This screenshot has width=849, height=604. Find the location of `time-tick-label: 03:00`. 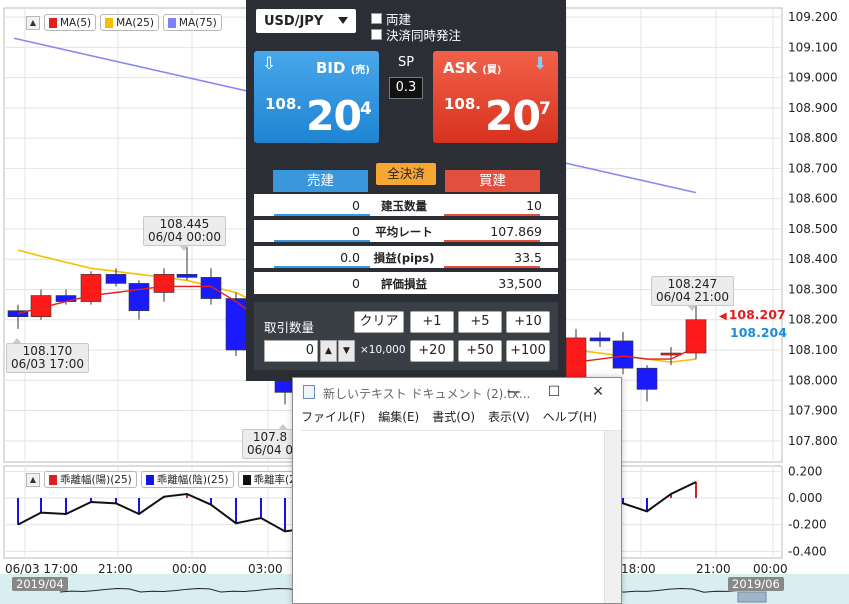

time-tick-label: 03:00 is located at coordinates (265, 569).